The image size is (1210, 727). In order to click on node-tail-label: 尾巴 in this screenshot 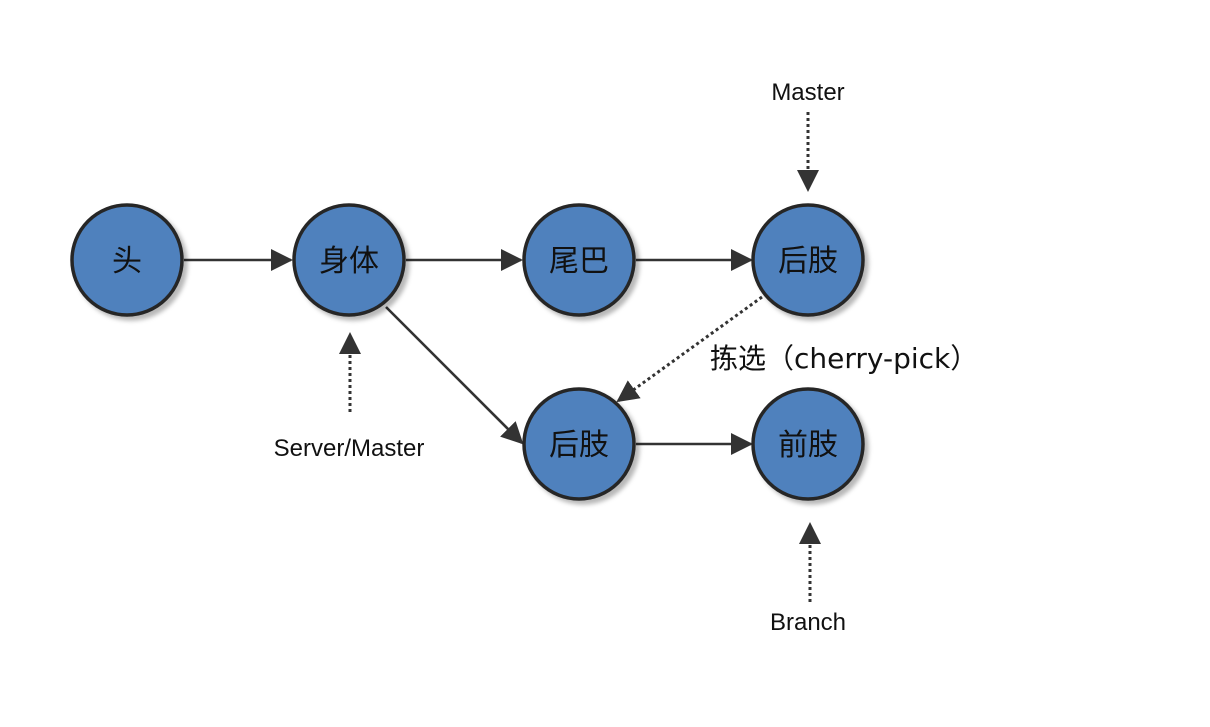, I will do `click(579, 261)`.